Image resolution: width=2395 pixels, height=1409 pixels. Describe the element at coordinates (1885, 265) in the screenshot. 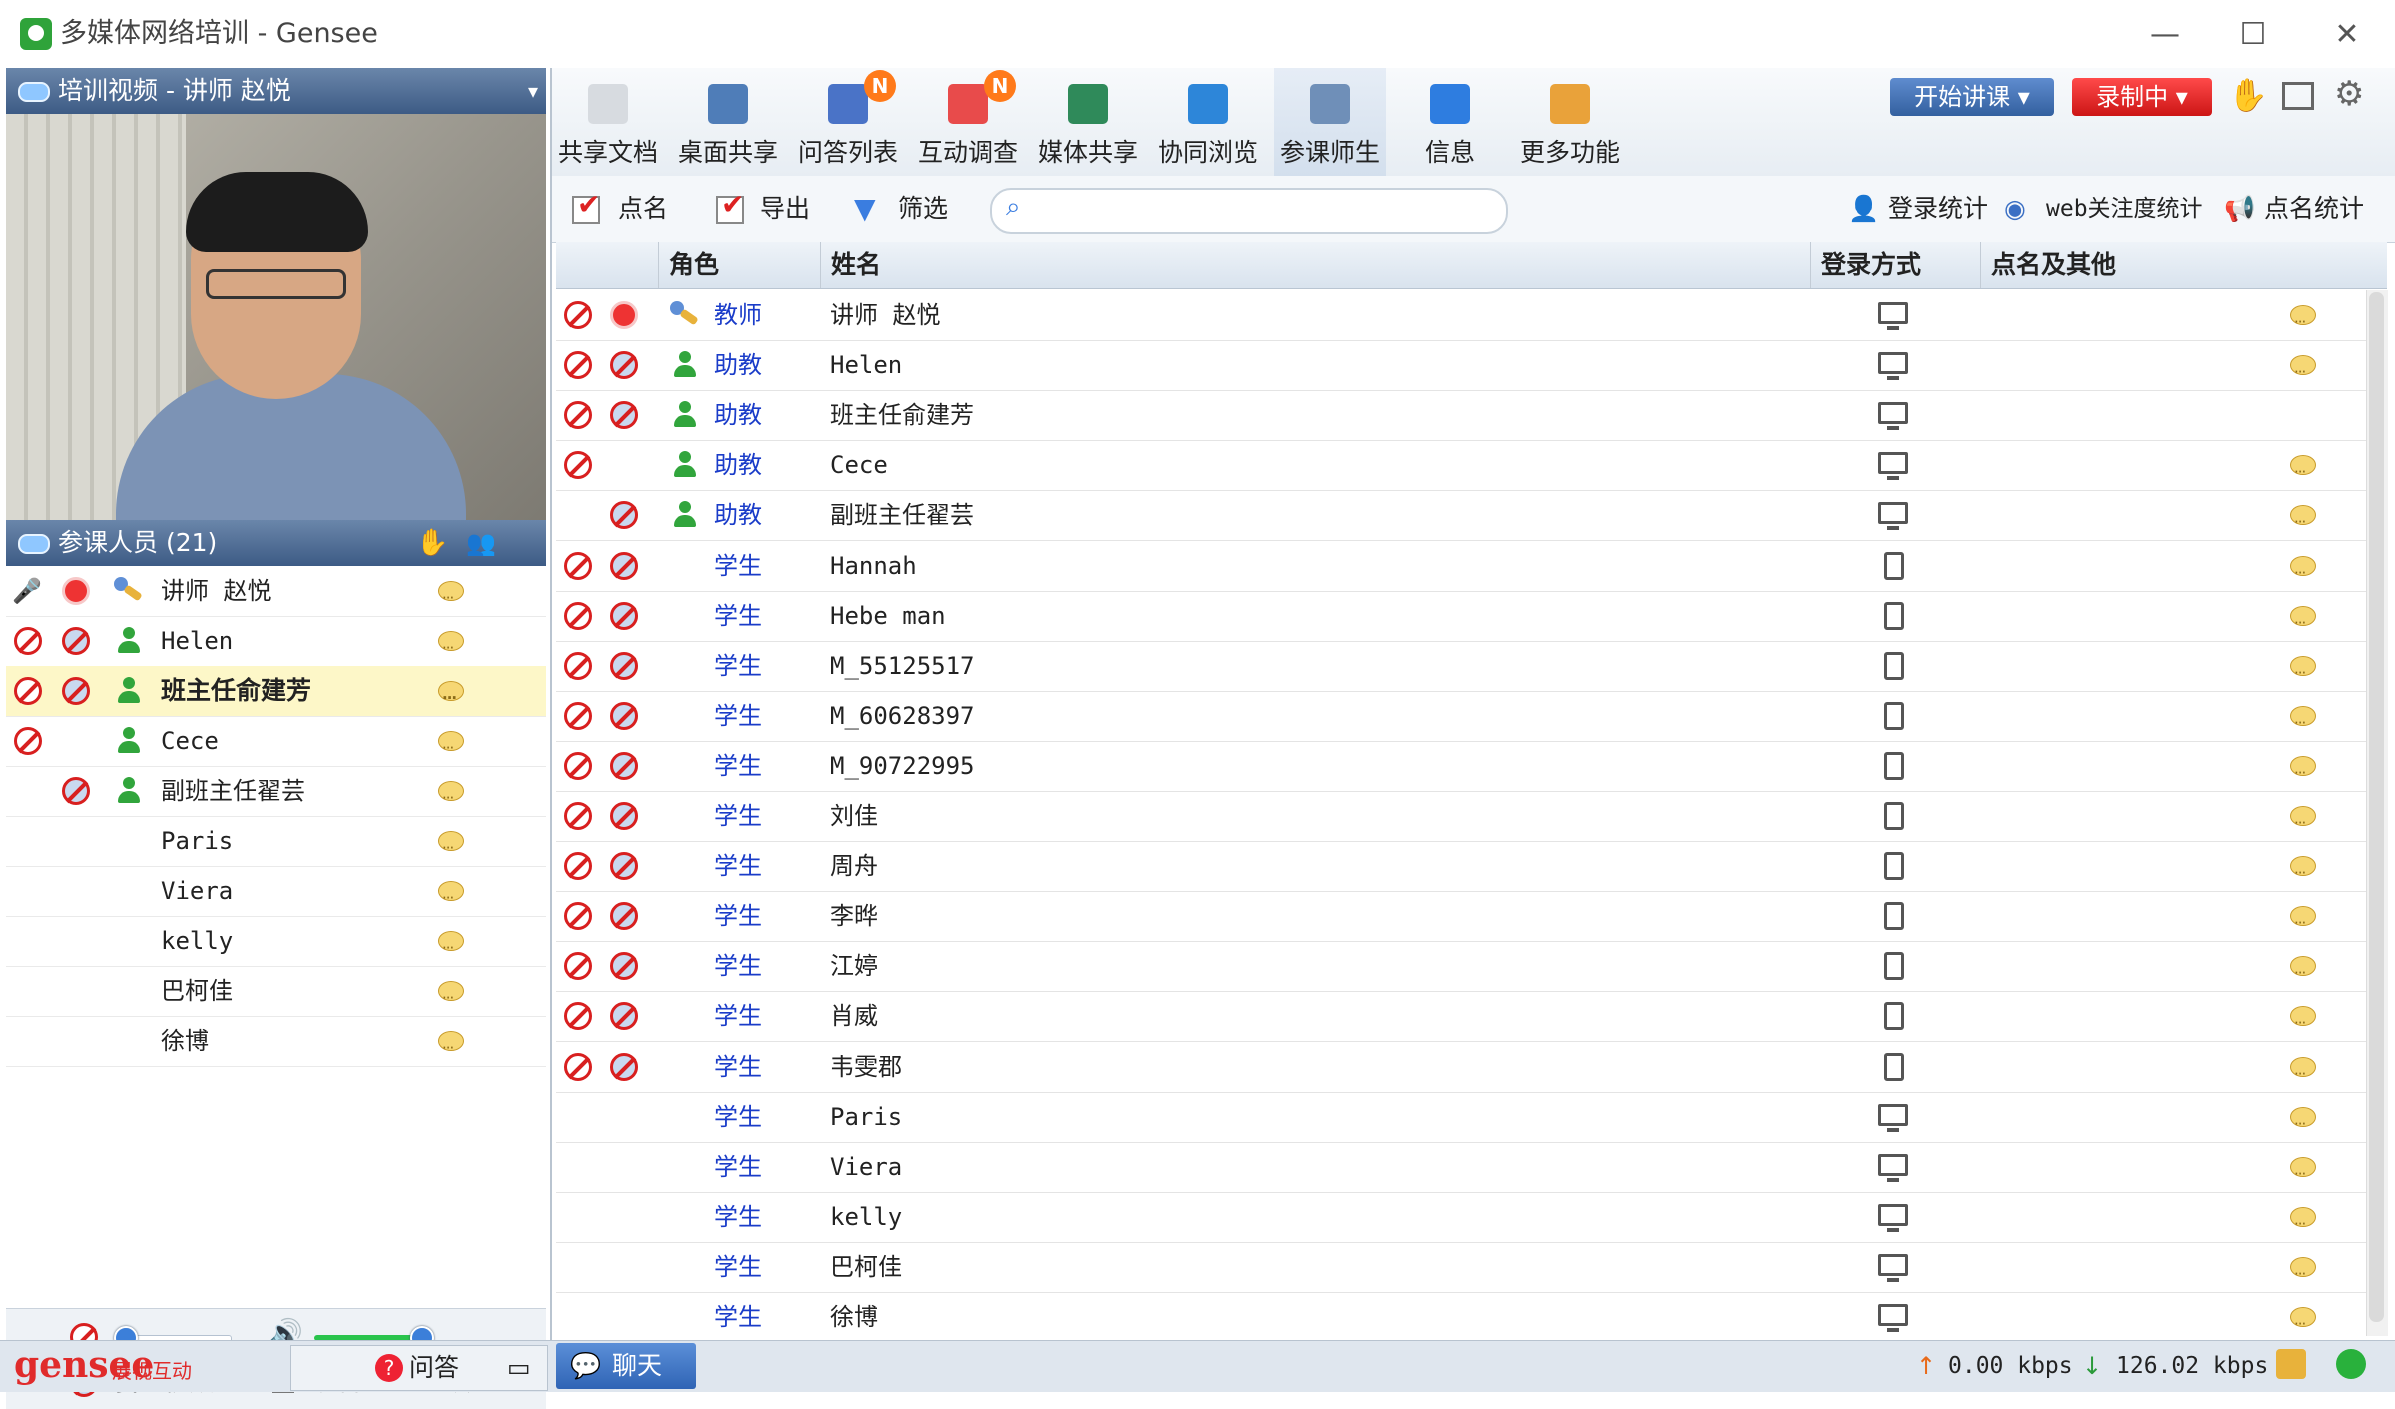

I see `col-login: 登录方式` at that location.